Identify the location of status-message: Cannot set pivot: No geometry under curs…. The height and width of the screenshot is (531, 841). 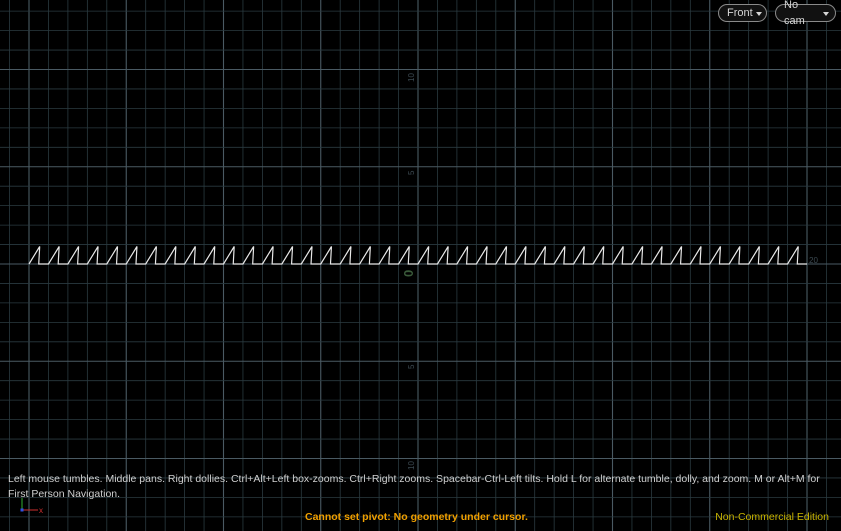
(416, 517).